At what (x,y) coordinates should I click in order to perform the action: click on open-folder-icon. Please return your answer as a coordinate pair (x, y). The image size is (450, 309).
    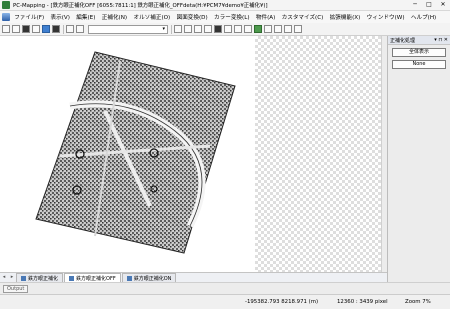
    Looking at the image, I should click on (16, 29).